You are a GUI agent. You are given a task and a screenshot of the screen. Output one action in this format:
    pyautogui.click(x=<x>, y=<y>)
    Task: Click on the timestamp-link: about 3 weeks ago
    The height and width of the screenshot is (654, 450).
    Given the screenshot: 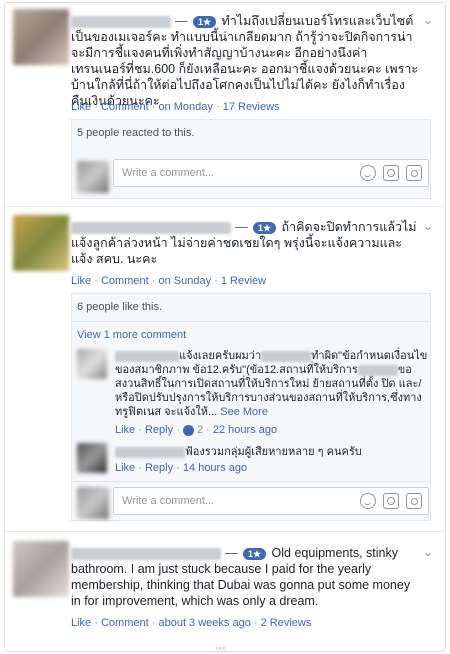 What is the action you would take?
    pyautogui.click(x=204, y=623)
    